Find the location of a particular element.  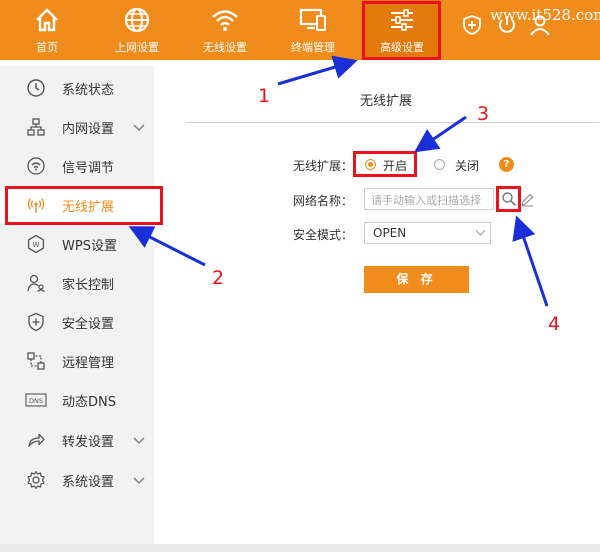

wireless-extend-off-radio is located at coordinates (439, 164).